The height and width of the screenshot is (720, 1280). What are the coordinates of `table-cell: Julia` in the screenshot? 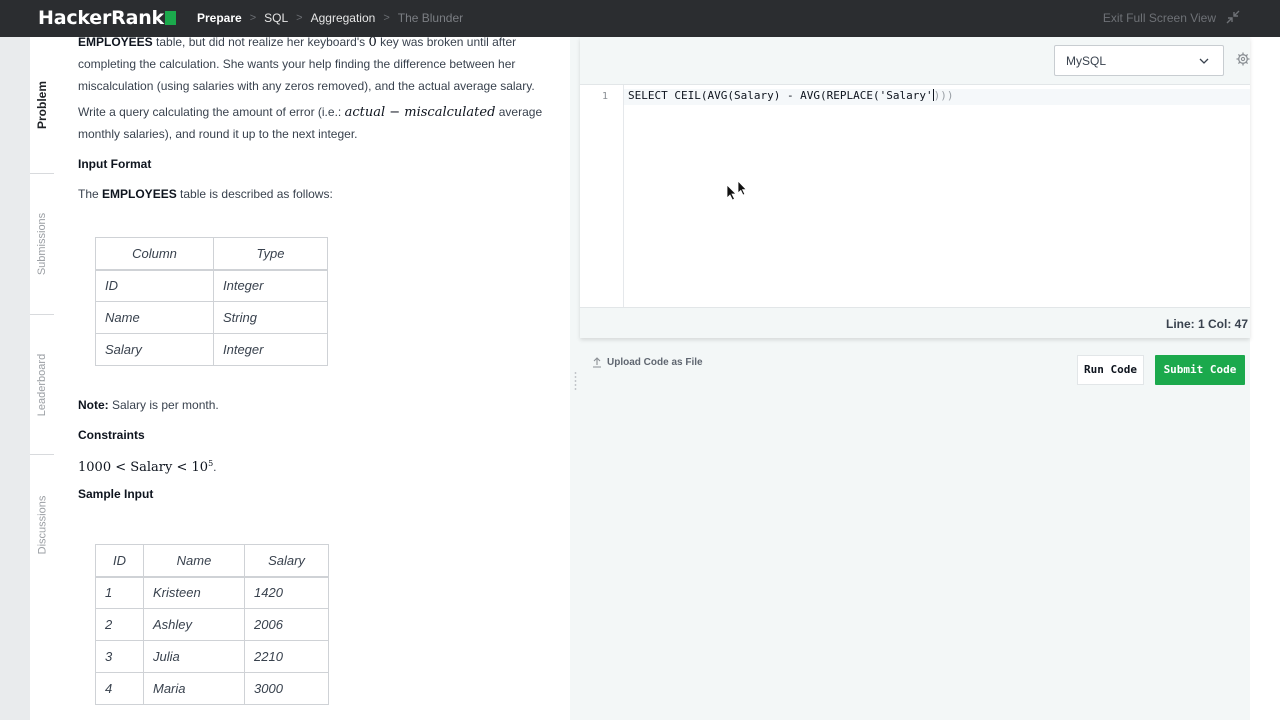 It's located at (194, 656).